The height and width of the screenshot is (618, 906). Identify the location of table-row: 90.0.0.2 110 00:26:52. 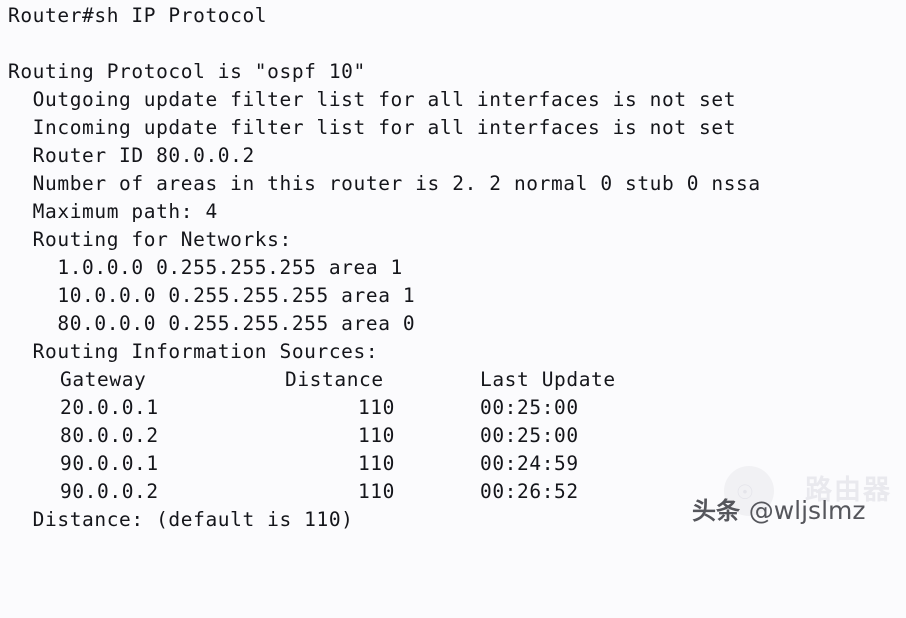
(457, 492).